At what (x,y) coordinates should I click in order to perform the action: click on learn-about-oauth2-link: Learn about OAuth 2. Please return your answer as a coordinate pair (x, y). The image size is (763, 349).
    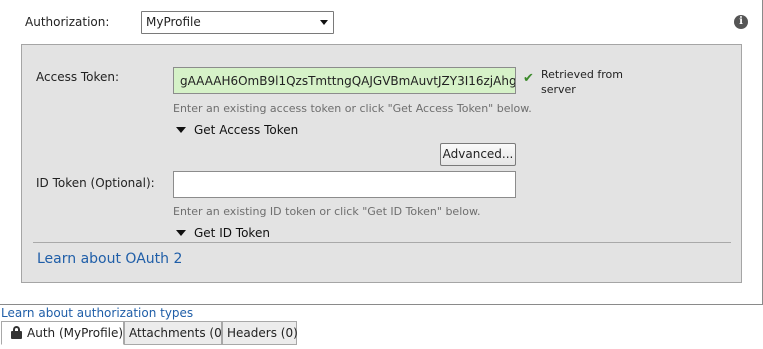
    Looking at the image, I should click on (109, 259).